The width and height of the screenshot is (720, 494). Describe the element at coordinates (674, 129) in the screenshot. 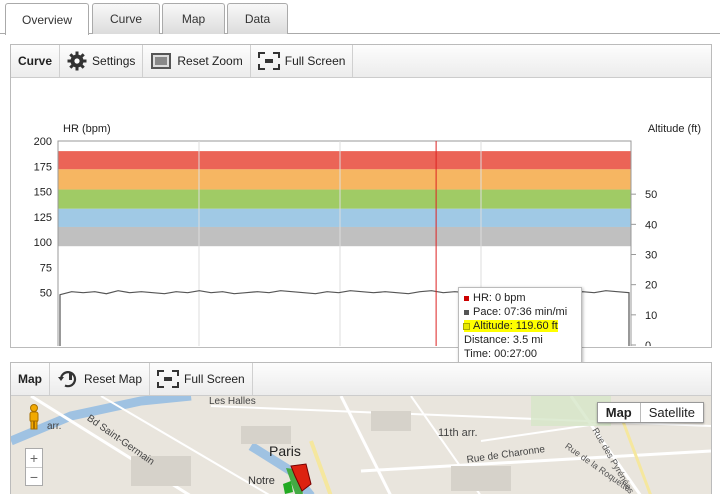

I see `y-right-axis-label: Altitude (ft)` at that location.